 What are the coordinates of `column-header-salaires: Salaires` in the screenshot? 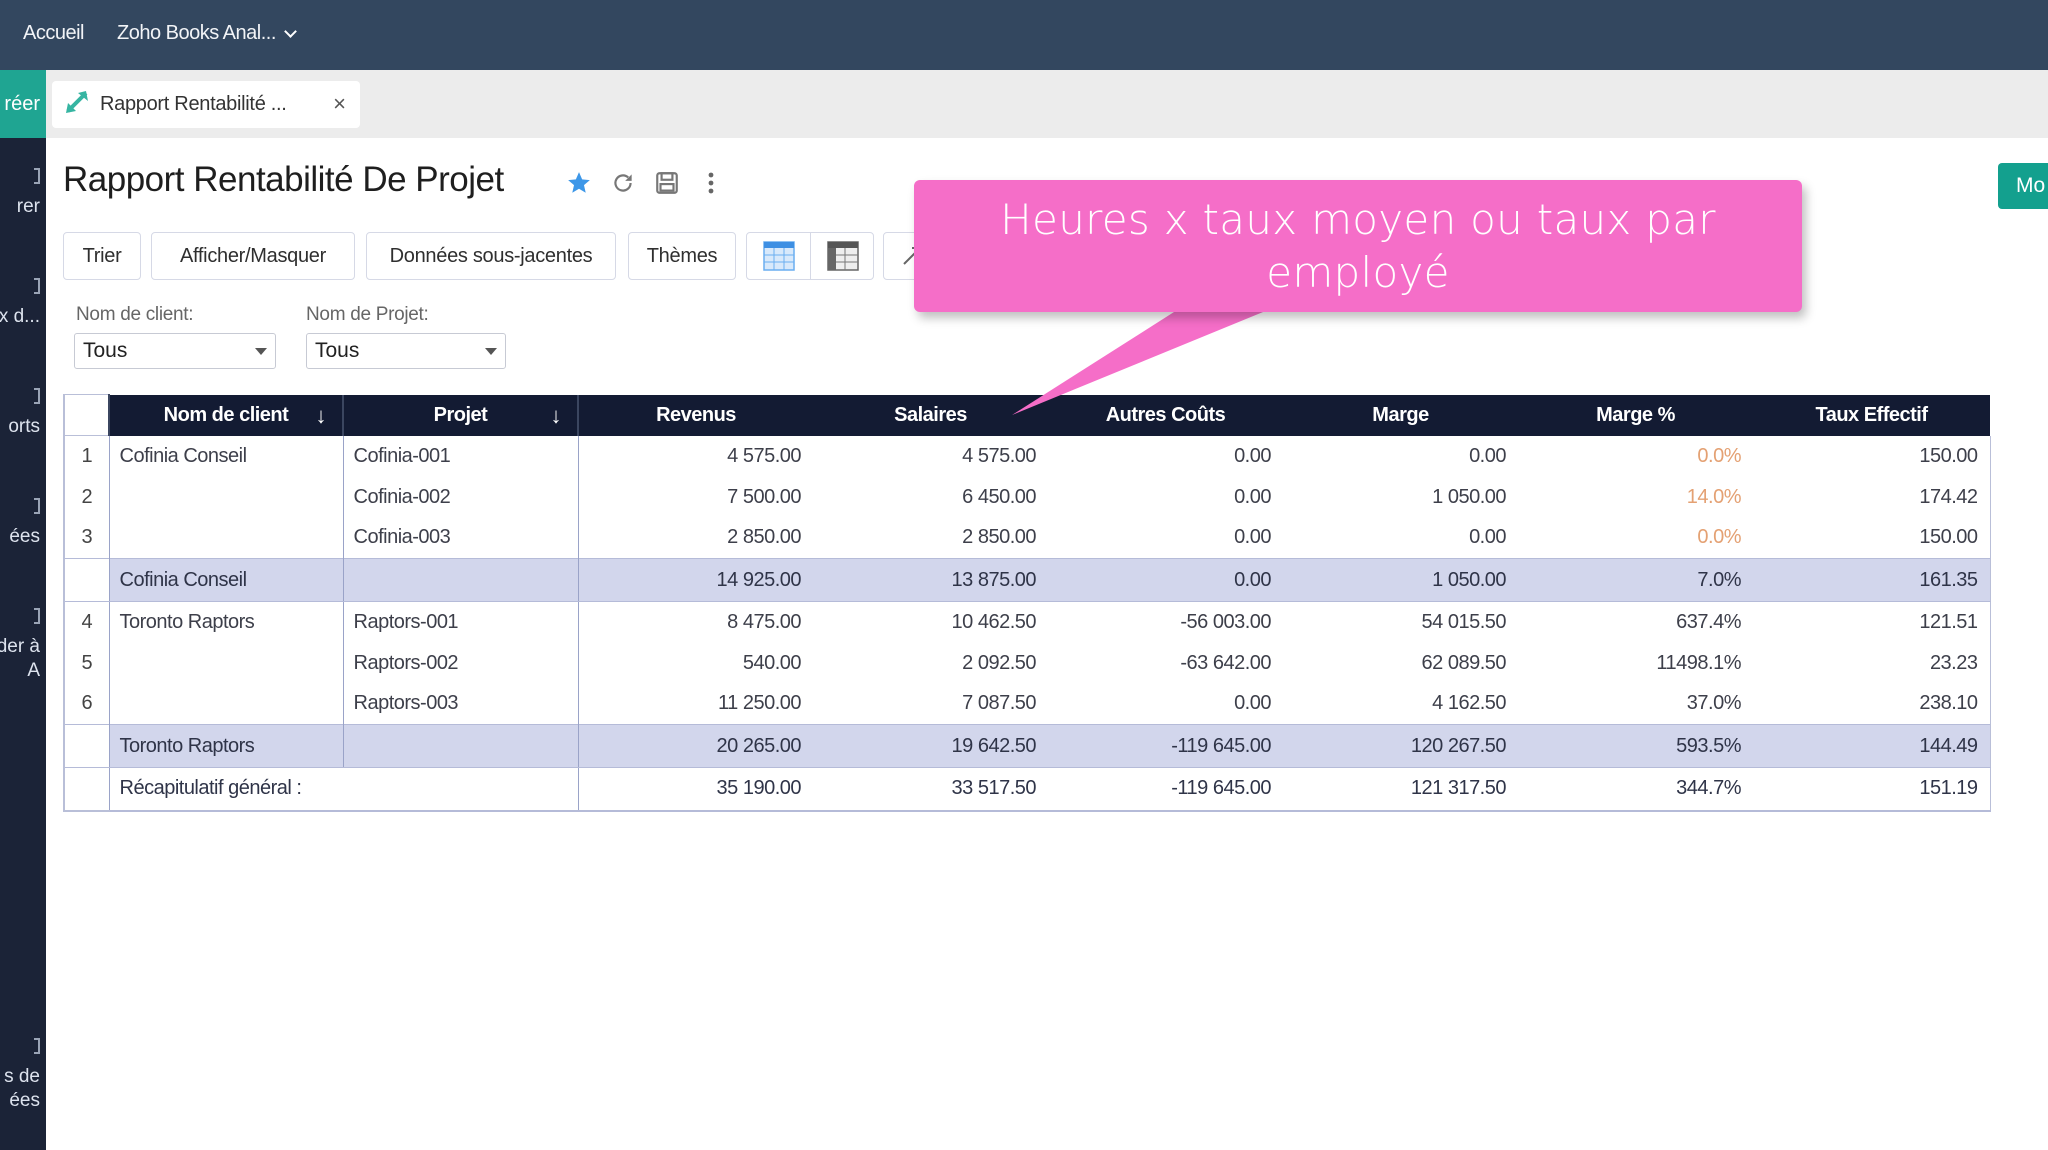 It's located at (930, 415).